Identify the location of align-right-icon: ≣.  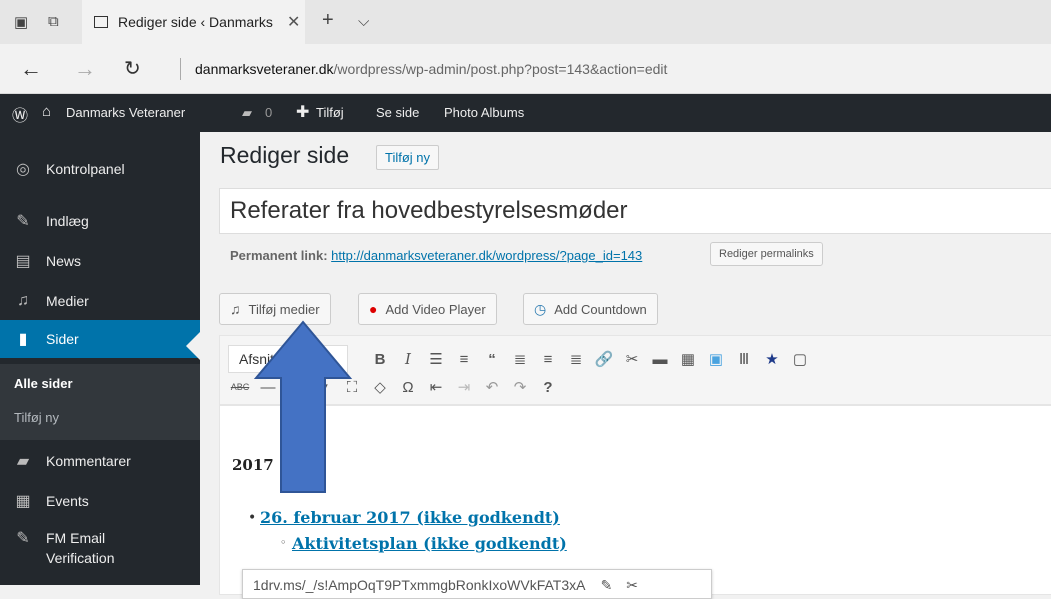
(576, 359).